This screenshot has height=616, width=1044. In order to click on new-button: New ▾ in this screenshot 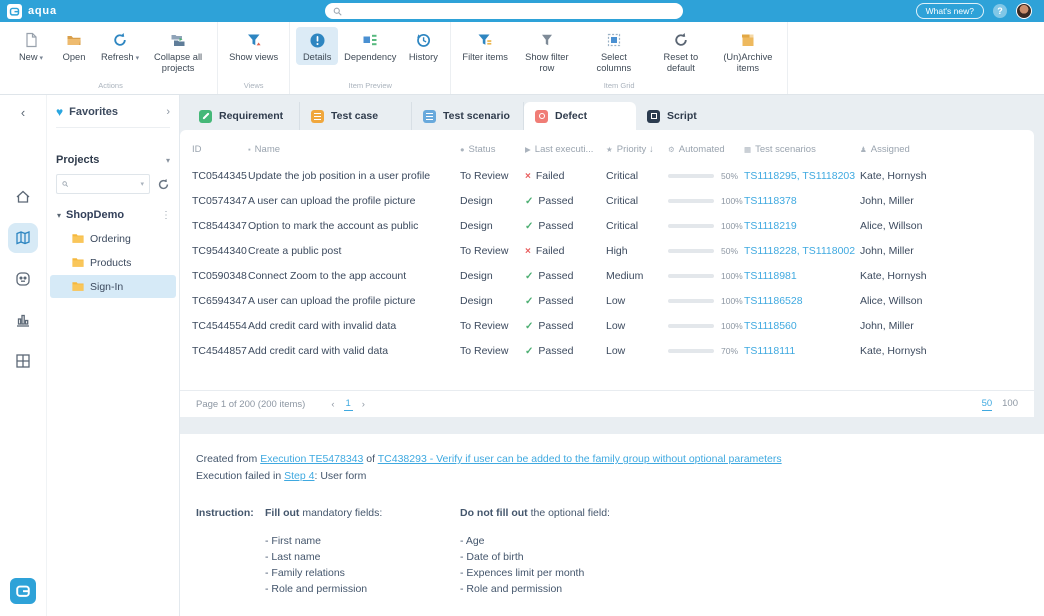, I will do `click(31, 46)`.